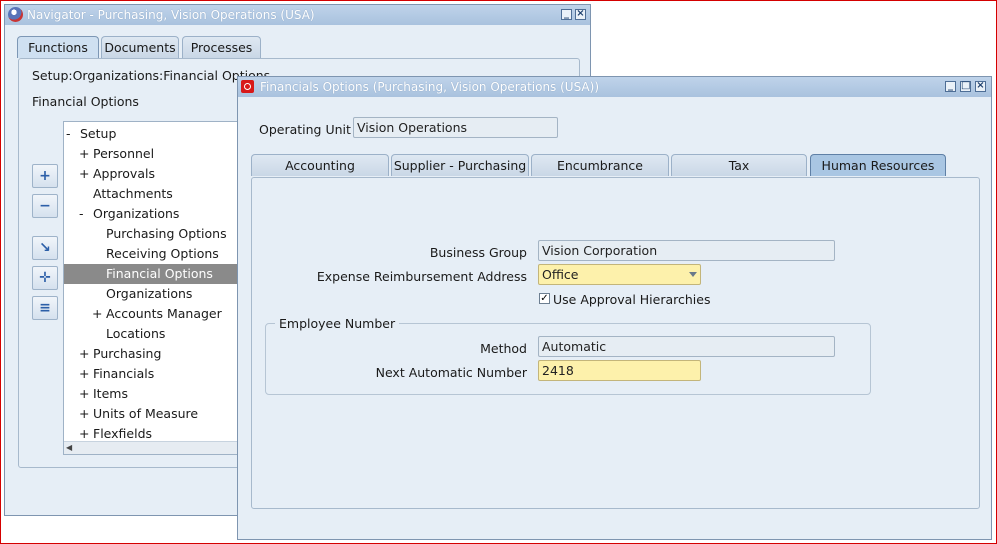 The height and width of the screenshot is (544, 997). I want to click on tree-node-locations: Locations, so click(128, 334).